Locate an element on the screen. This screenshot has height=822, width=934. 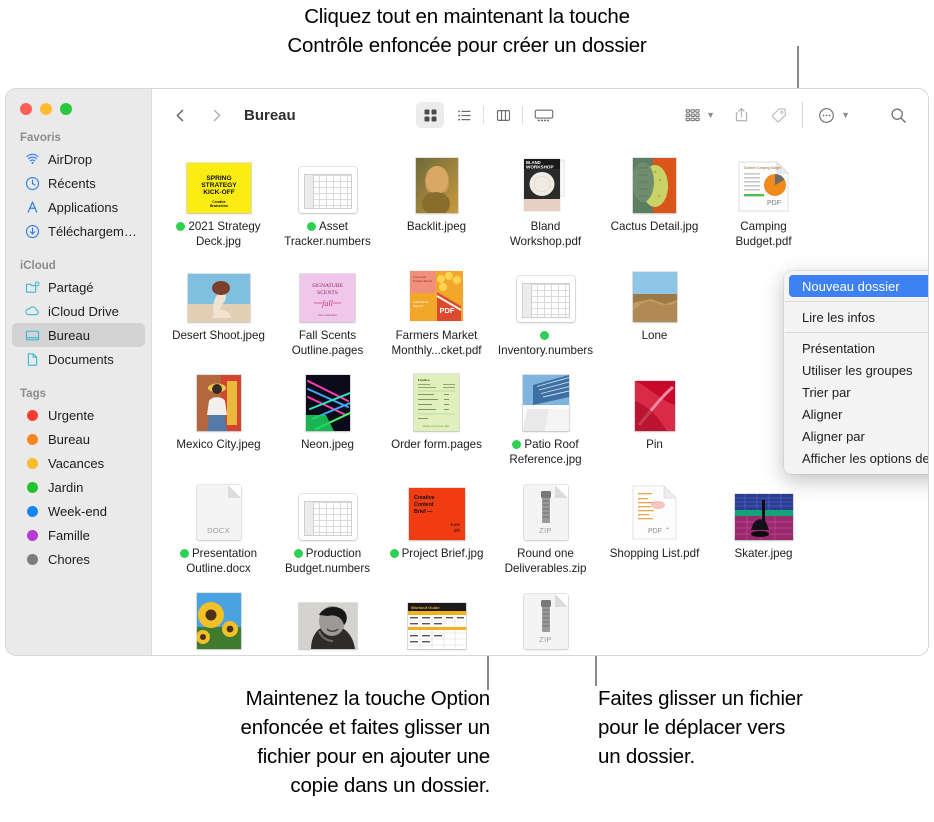
file-item: BLAND WORKSHOP Bland Workshop.pdf is located at coordinates (545, 207).